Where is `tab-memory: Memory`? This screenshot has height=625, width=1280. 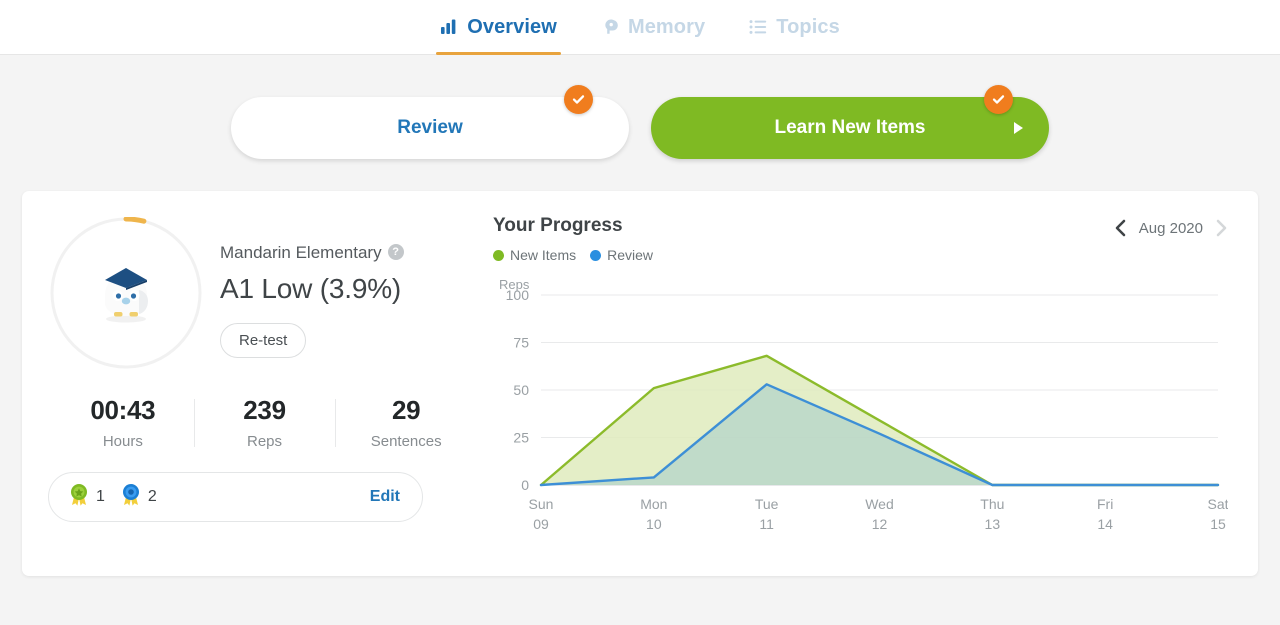
tab-memory: Memory is located at coordinates (653, 27).